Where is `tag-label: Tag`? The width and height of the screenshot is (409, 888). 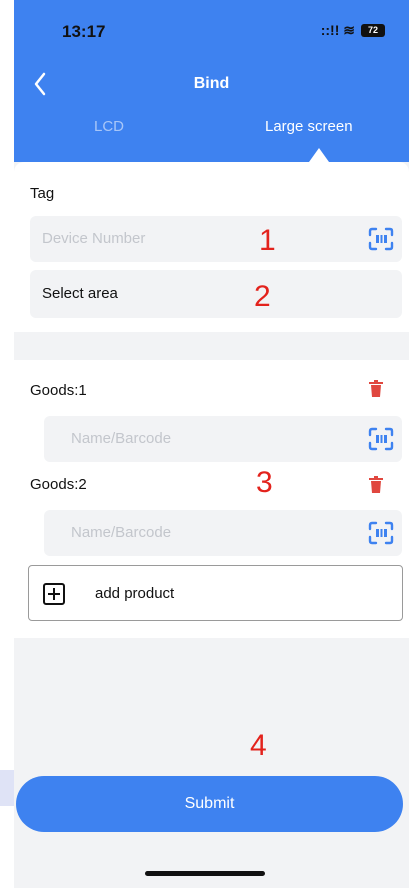
tag-label: Tag is located at coordinates (42, 193).